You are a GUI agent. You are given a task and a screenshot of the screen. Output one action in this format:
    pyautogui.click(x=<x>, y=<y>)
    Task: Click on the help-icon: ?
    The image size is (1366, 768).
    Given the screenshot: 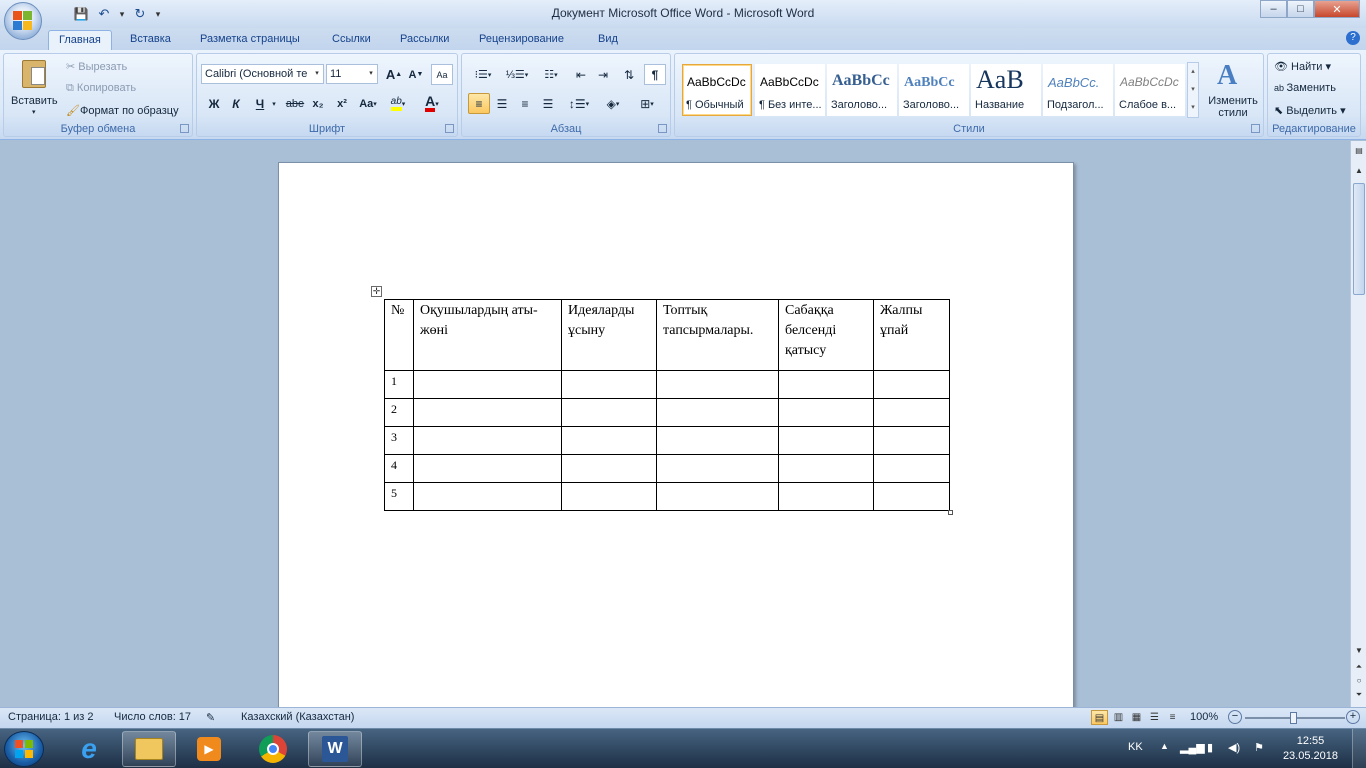 What is the action you would take?
    pyautogui.click(x=1353, y=38)
    